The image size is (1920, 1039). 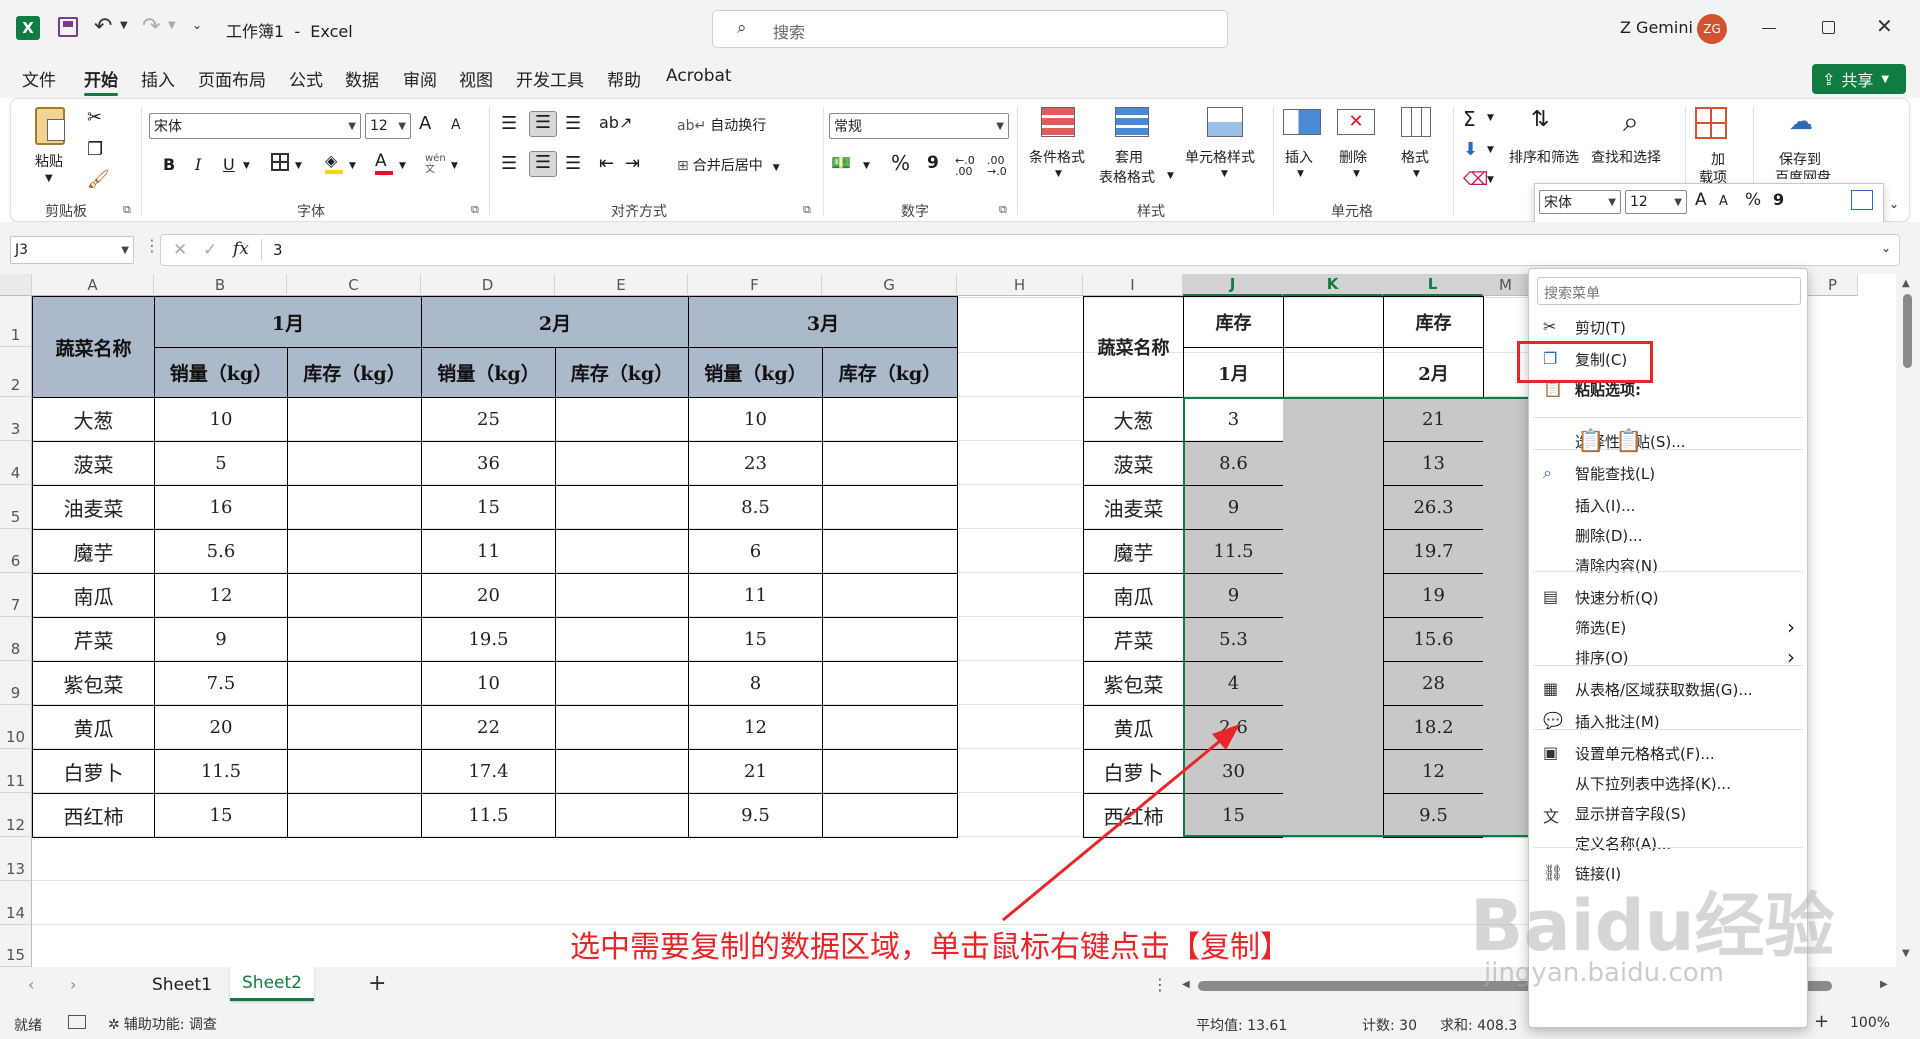 What do you see at coordinates (362, 78) in the screenshot?
I see `tab-data: 数据` at bounding box center [362, 78].